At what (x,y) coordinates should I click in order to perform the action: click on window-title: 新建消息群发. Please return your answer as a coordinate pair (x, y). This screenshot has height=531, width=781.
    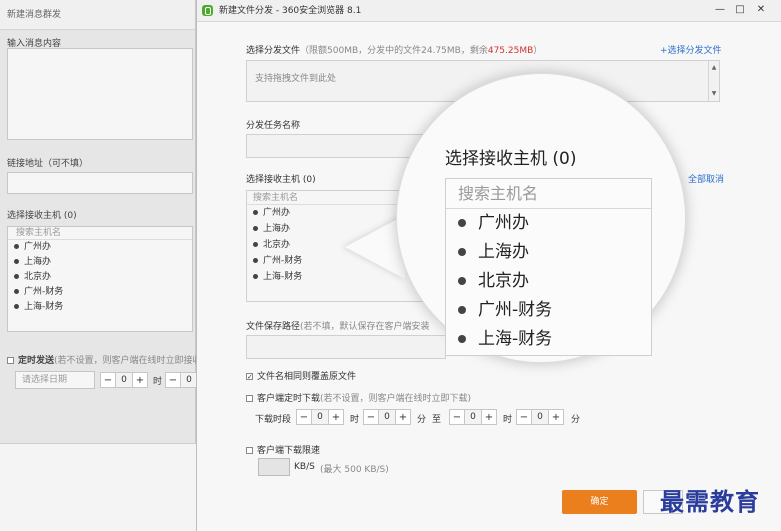
    Looking at the image, I should click on (97, 15).